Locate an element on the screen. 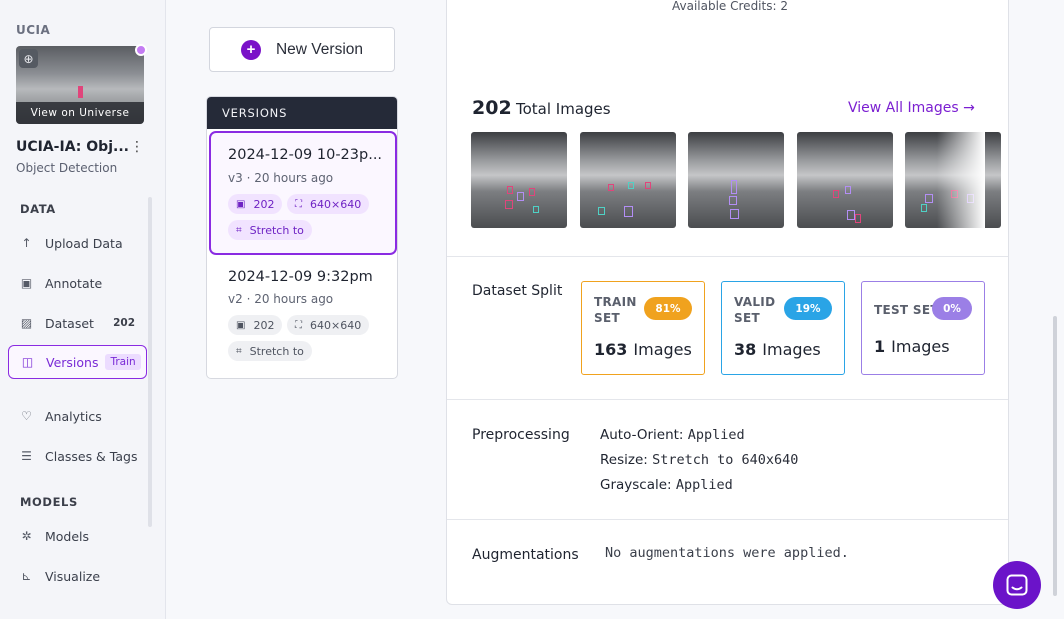 This screenshot has width=1064, height=619. sidebar-item-dataset: ▨ Dataset 202 is located at coordinates (77, 323).